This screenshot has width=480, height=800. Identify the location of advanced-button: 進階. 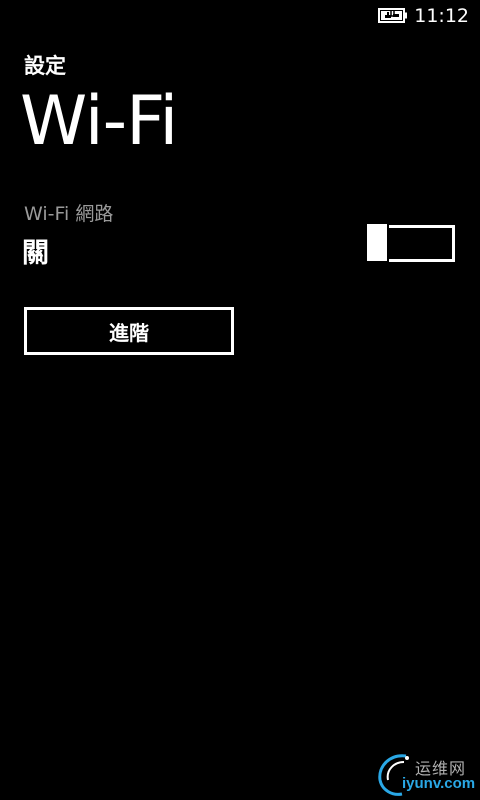
(129, 331).